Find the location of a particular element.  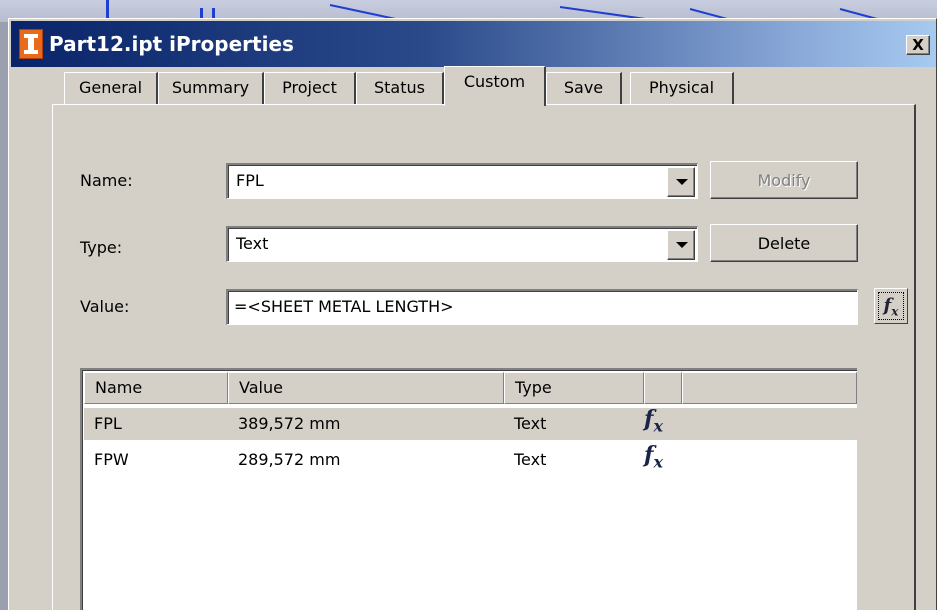

type-label: Type: is located at coordinates (101, 247).